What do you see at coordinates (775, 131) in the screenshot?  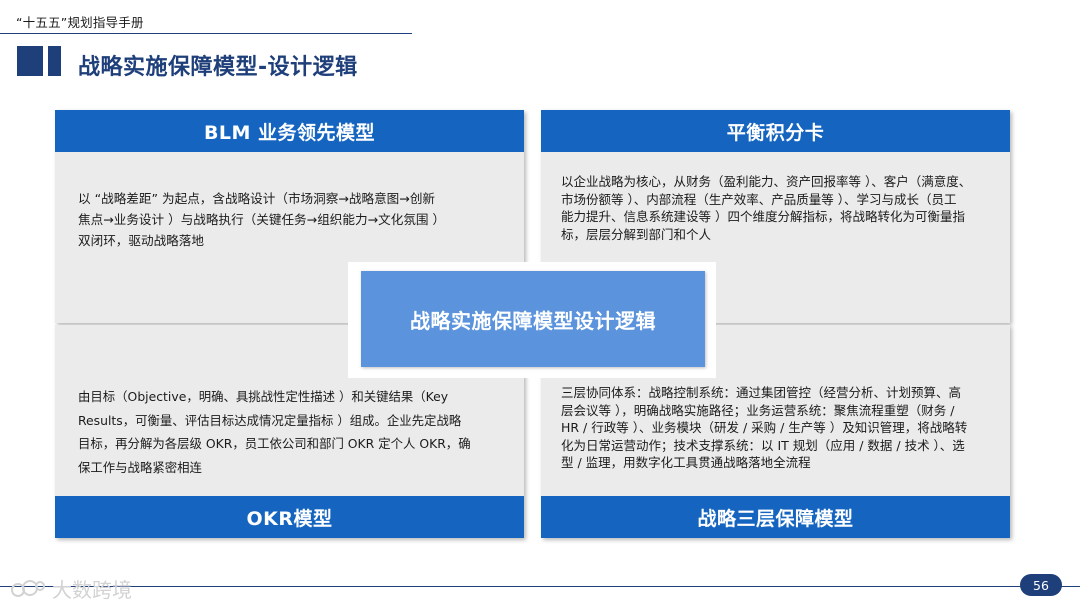 I see `quadrant-heading: 平衡积分卡` at bounding box center [775, 131].